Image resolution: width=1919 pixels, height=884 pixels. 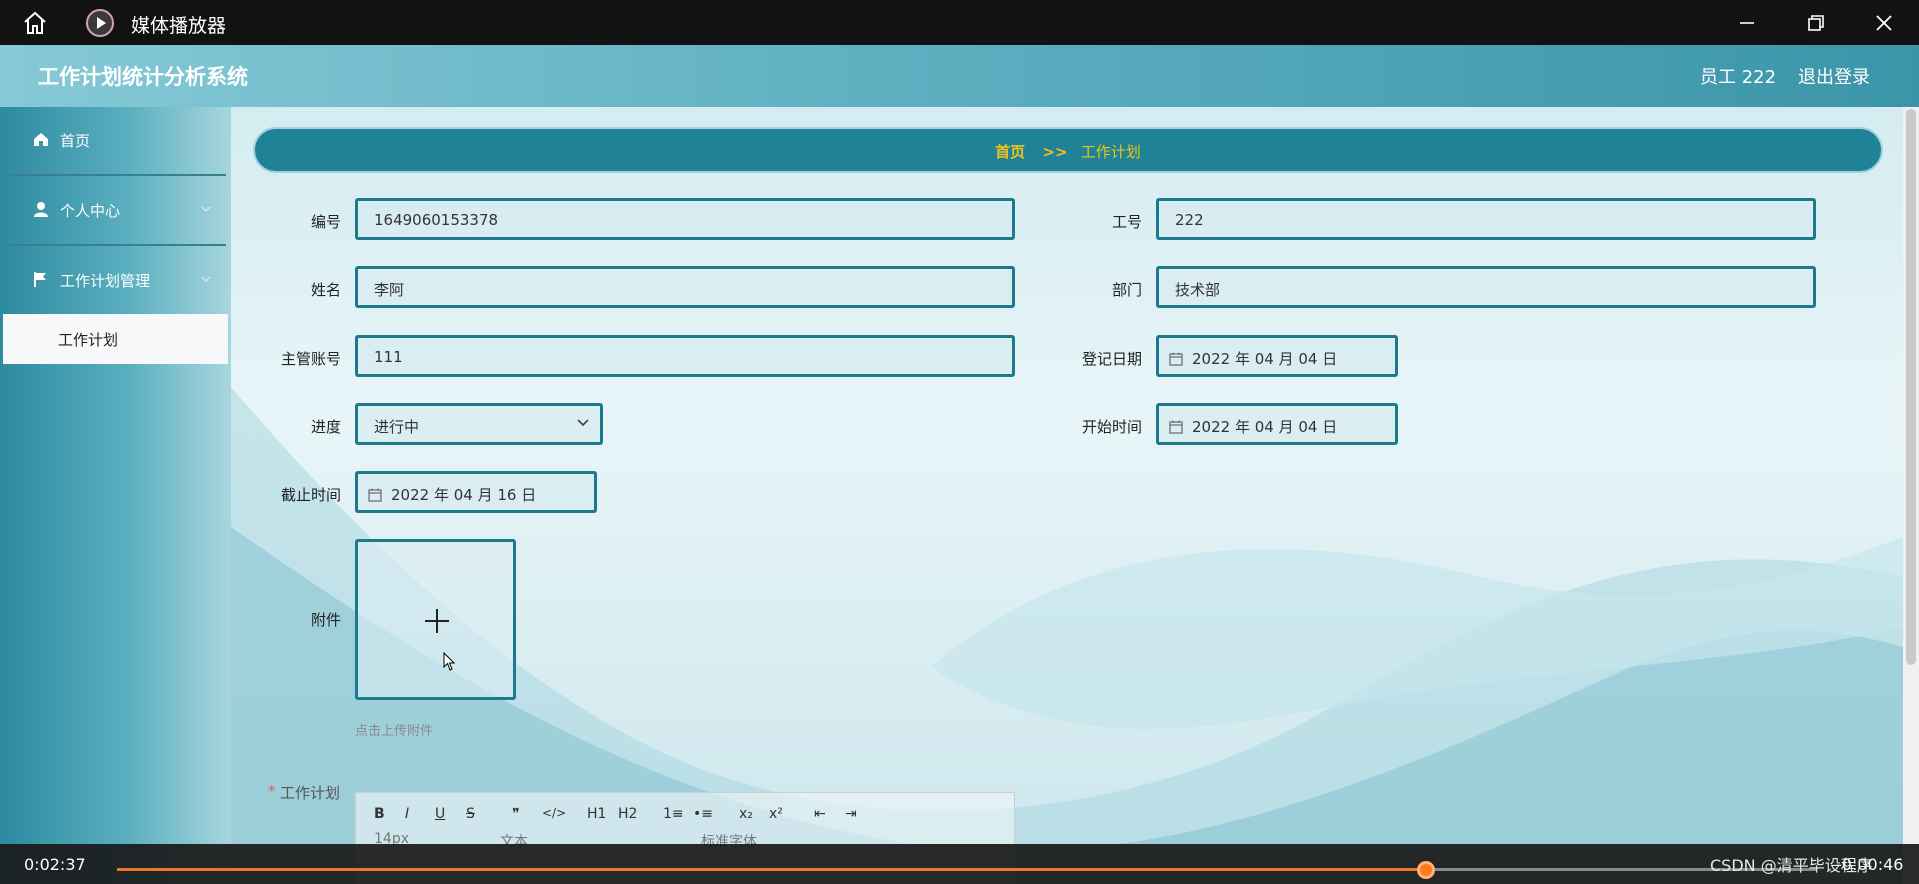 What do you see at coordinates (627, 814) in the screenshot?
I see `h2-button: H2` at bounding box center [627, 814].